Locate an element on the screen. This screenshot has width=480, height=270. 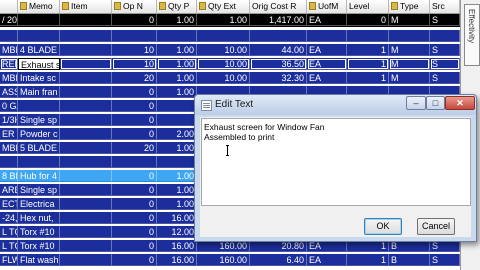
cancel-button: Cancel is located at coordinates (436, 226).